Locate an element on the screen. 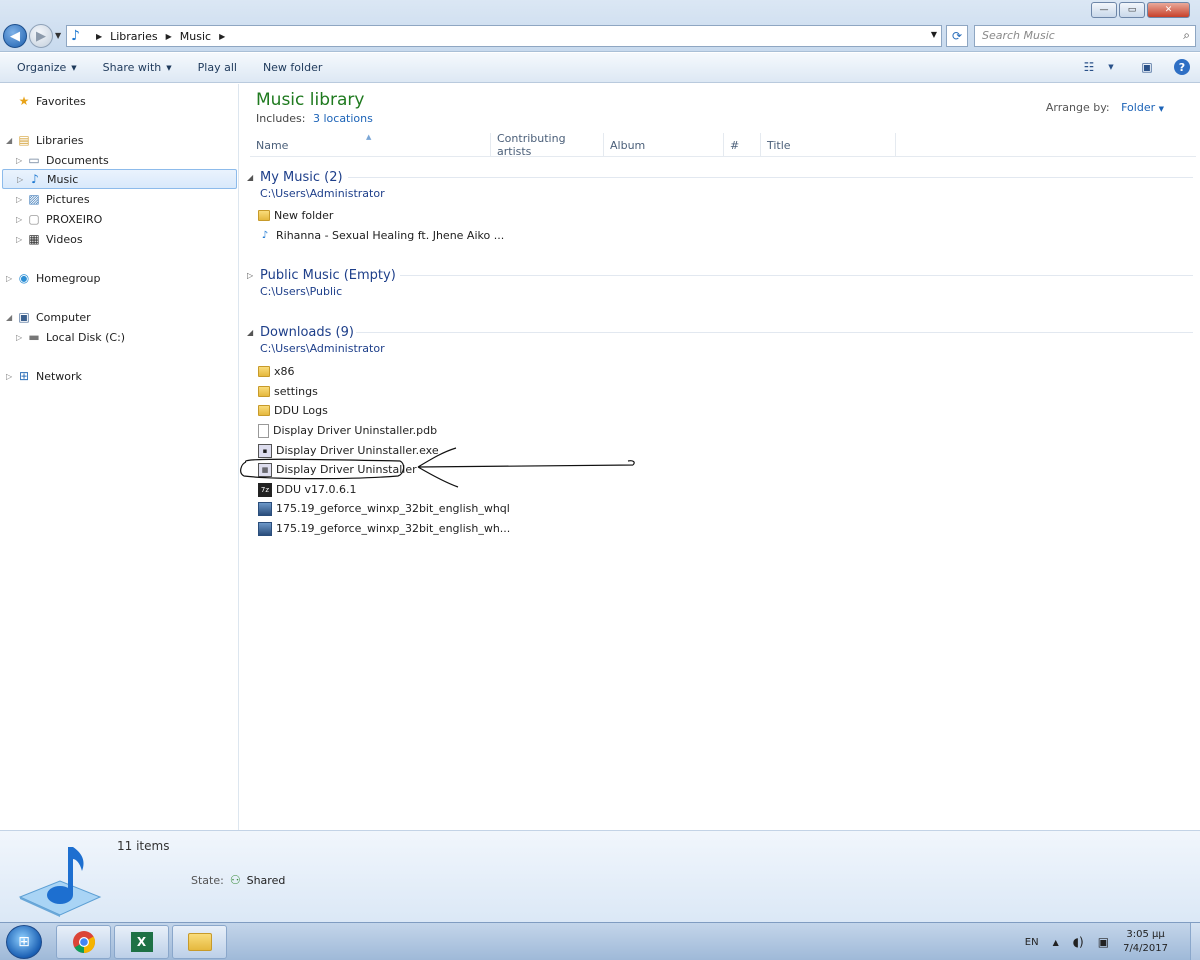 The height and width of the screenshot is (960, 1200). nav-documents-label: Documents is located at coordinates (77, 160).